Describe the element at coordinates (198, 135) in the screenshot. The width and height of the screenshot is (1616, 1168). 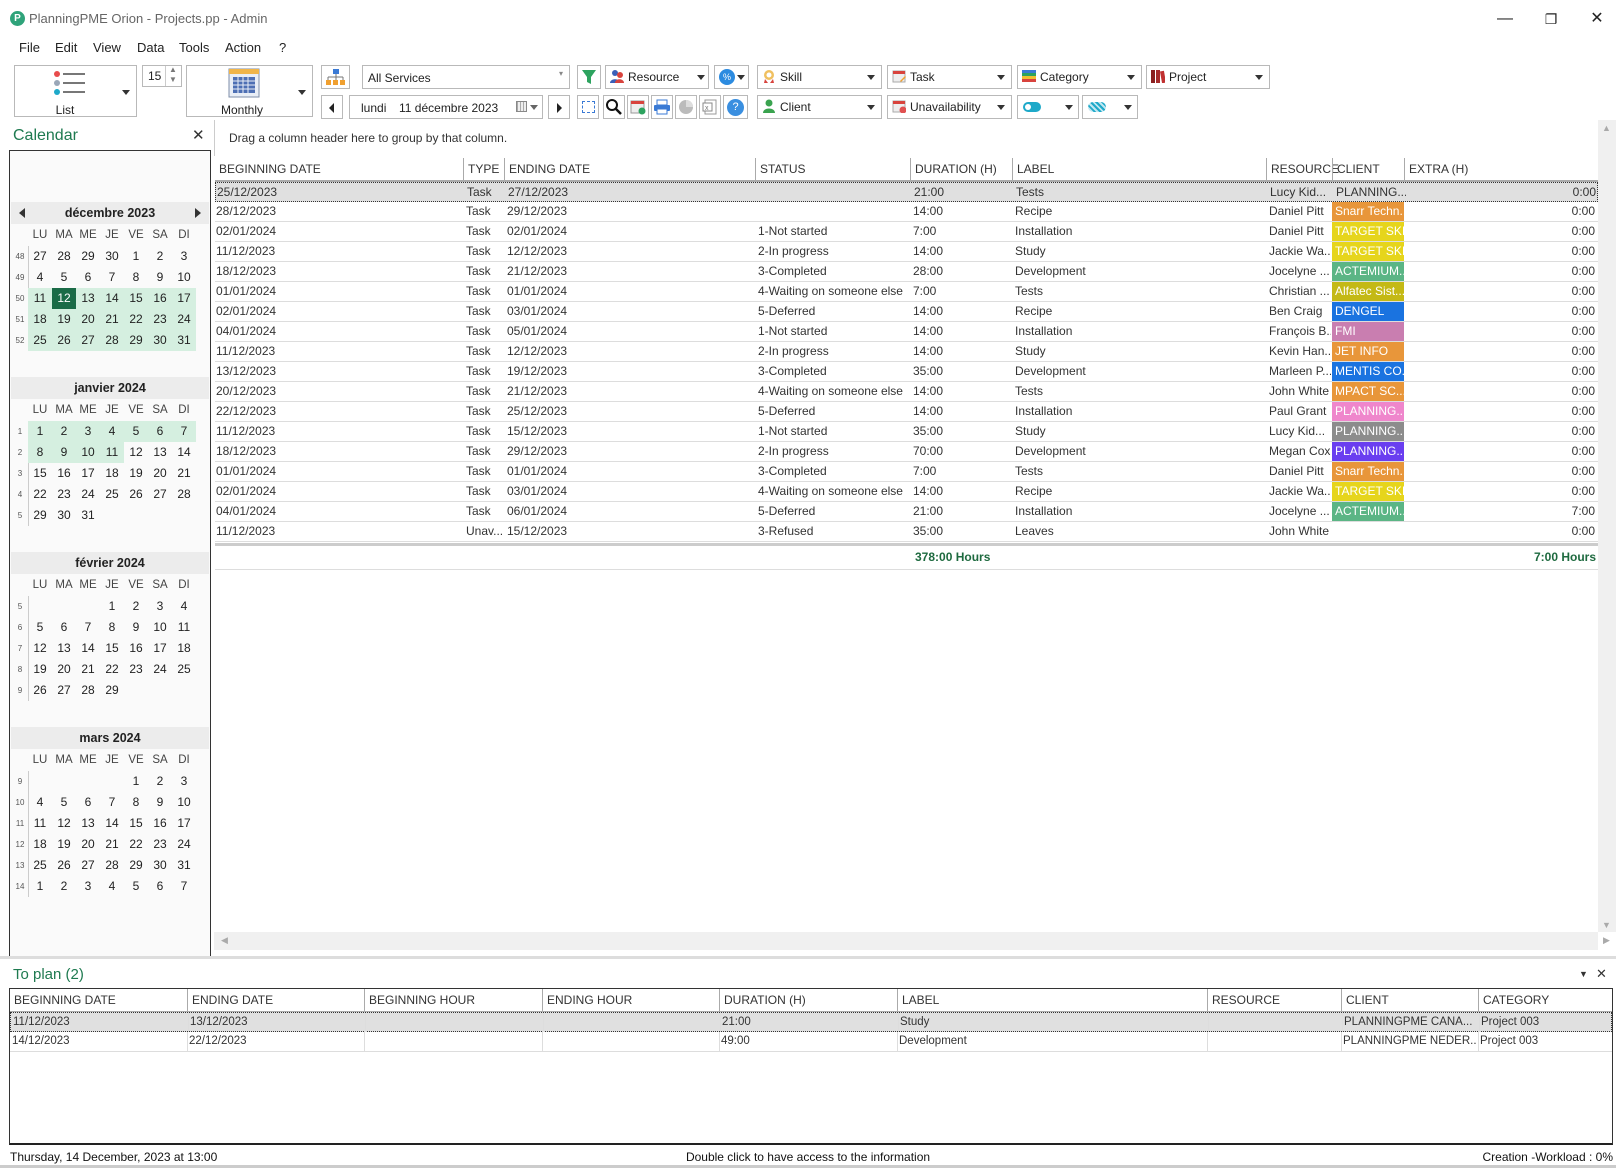
I see `close-icon: ✕` at that location.